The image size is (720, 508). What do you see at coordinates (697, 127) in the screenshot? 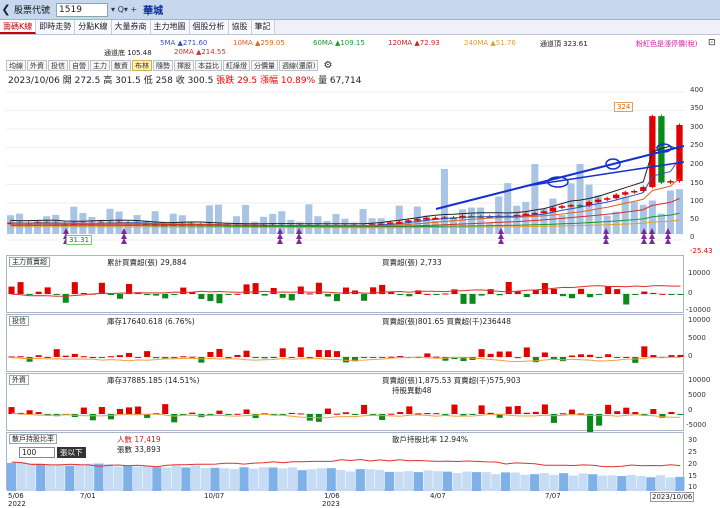
I see `y-tick: 300` at bounding box center [697, 127].